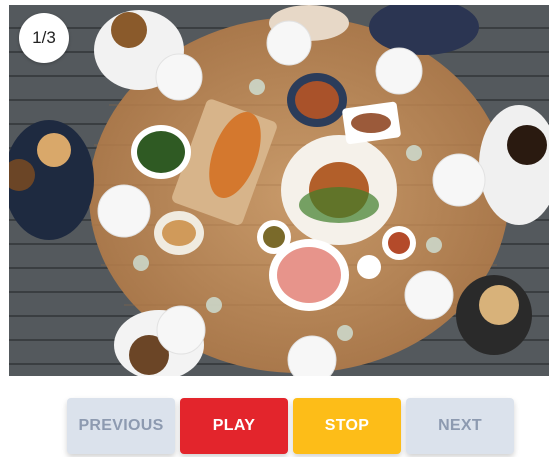  What do you see at coordinates (121, 426) in the screenshot?
I see `previous-button: PREVIOUS` at bounding box center [121, 426].